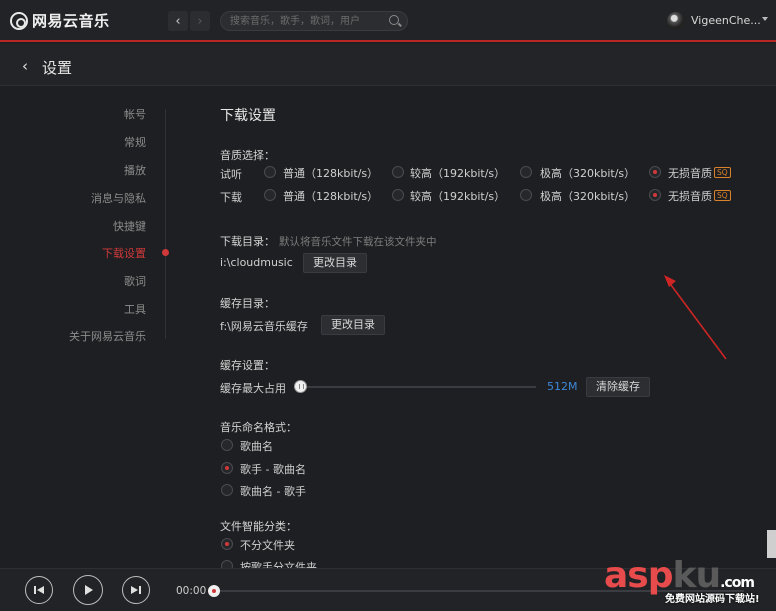 This screenshot has height=611, width=776. What do you see at coordinates (655, 172) in the screenshot?
I see `radio-preview-lossless` at bounding box center [655, 172].